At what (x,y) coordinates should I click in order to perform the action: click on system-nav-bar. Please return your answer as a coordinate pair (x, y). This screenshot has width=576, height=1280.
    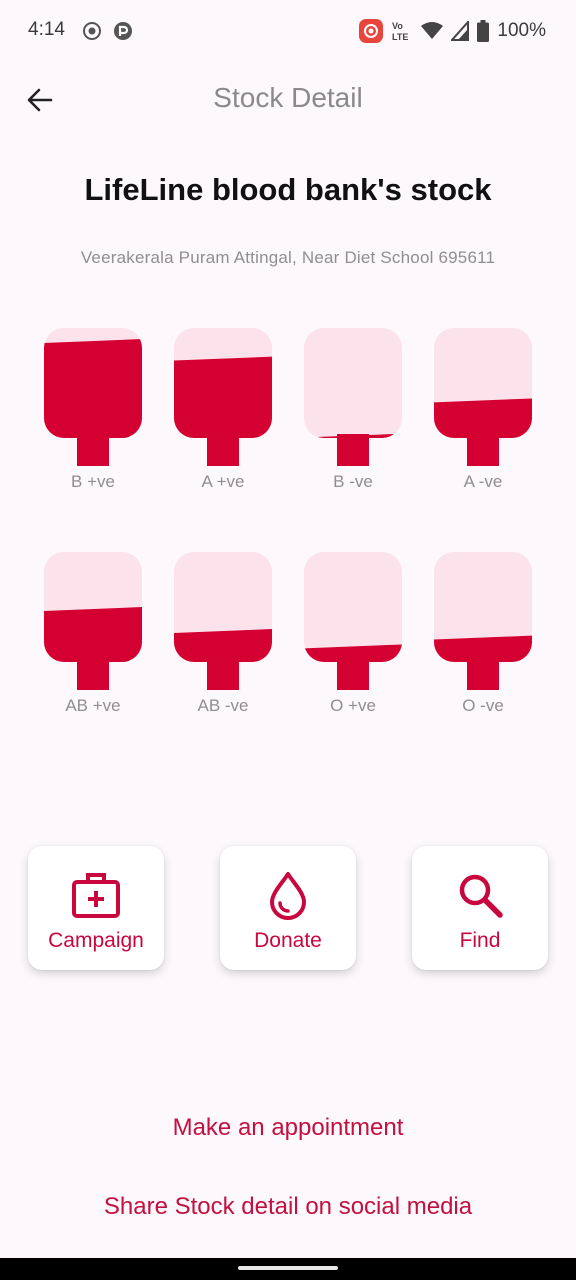
    Looking at the image, I should click on (288, 1269).